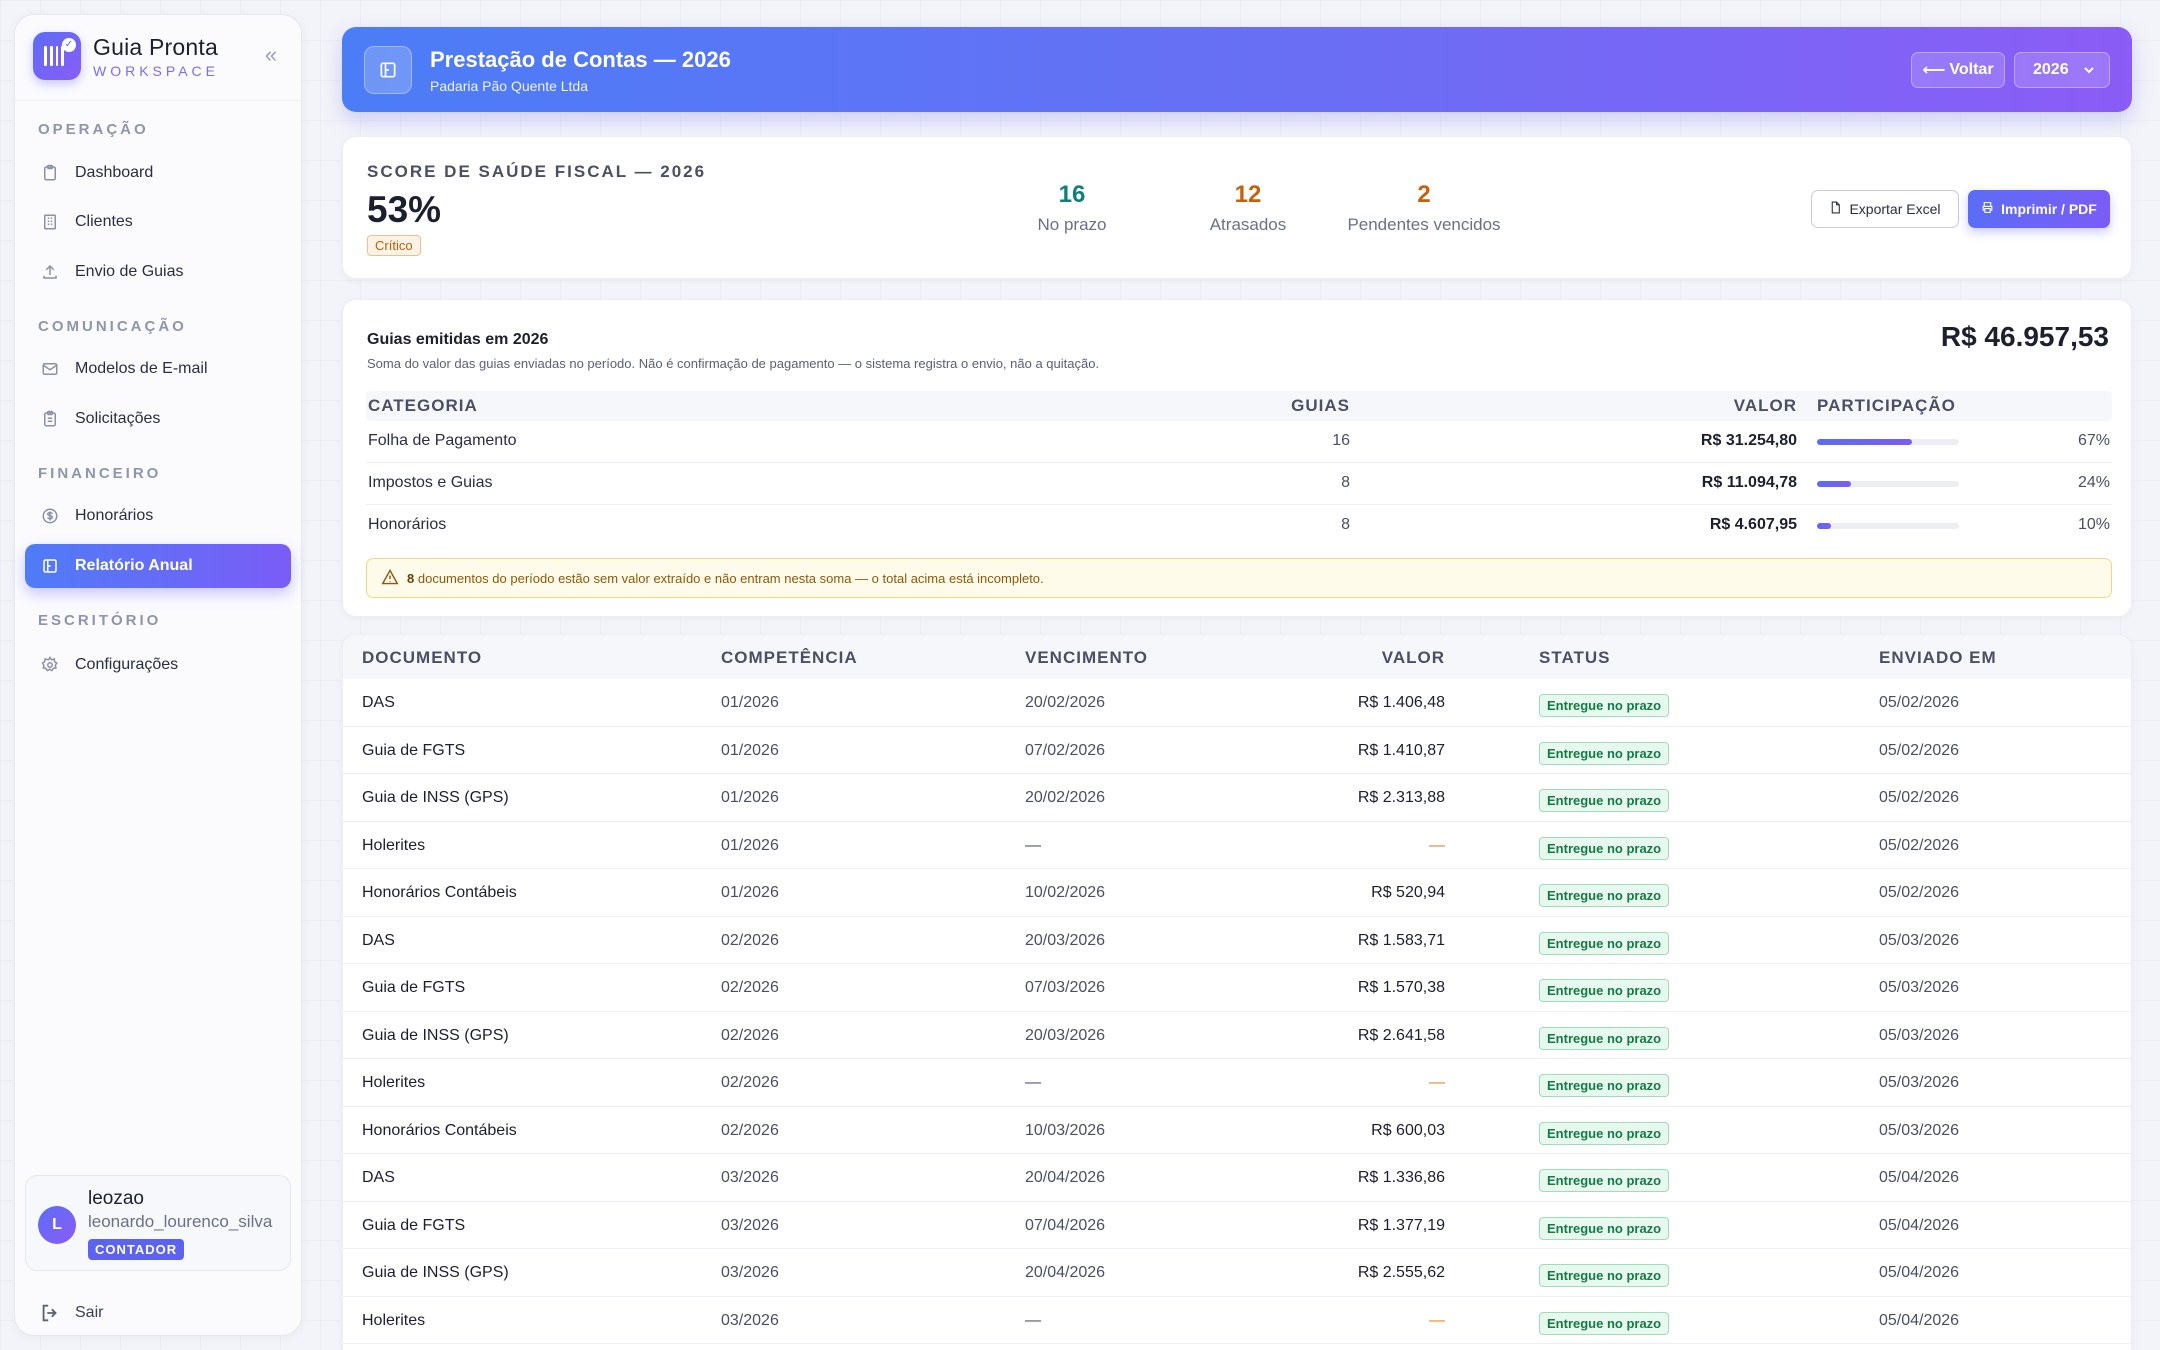 The height and width of the screenshot is (1350, 2160). What do you see at coordinates (1401, 1035) in the screenshot?
I see `cell-valor: R$ 2.641,58` at bounding box center [1401, 1035].